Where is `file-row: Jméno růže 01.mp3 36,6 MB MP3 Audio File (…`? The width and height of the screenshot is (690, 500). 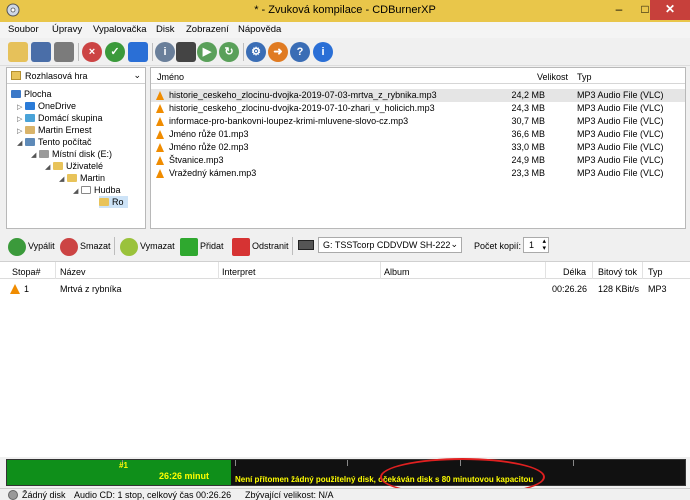 file-row: Jméno růže 01.mp3 36,6 MB MP3 Audio File (… is located at coordinates (418, 134).